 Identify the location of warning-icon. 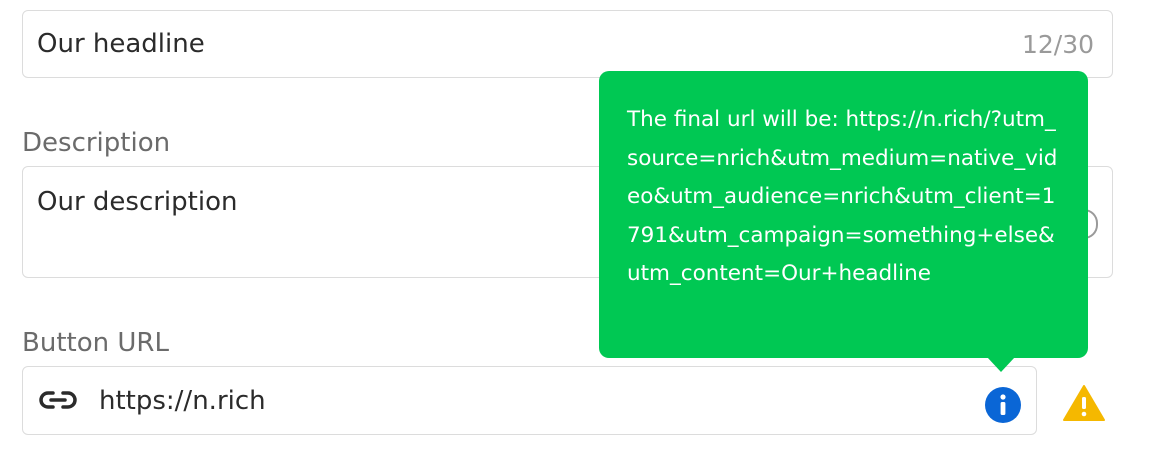
(1084, 403).